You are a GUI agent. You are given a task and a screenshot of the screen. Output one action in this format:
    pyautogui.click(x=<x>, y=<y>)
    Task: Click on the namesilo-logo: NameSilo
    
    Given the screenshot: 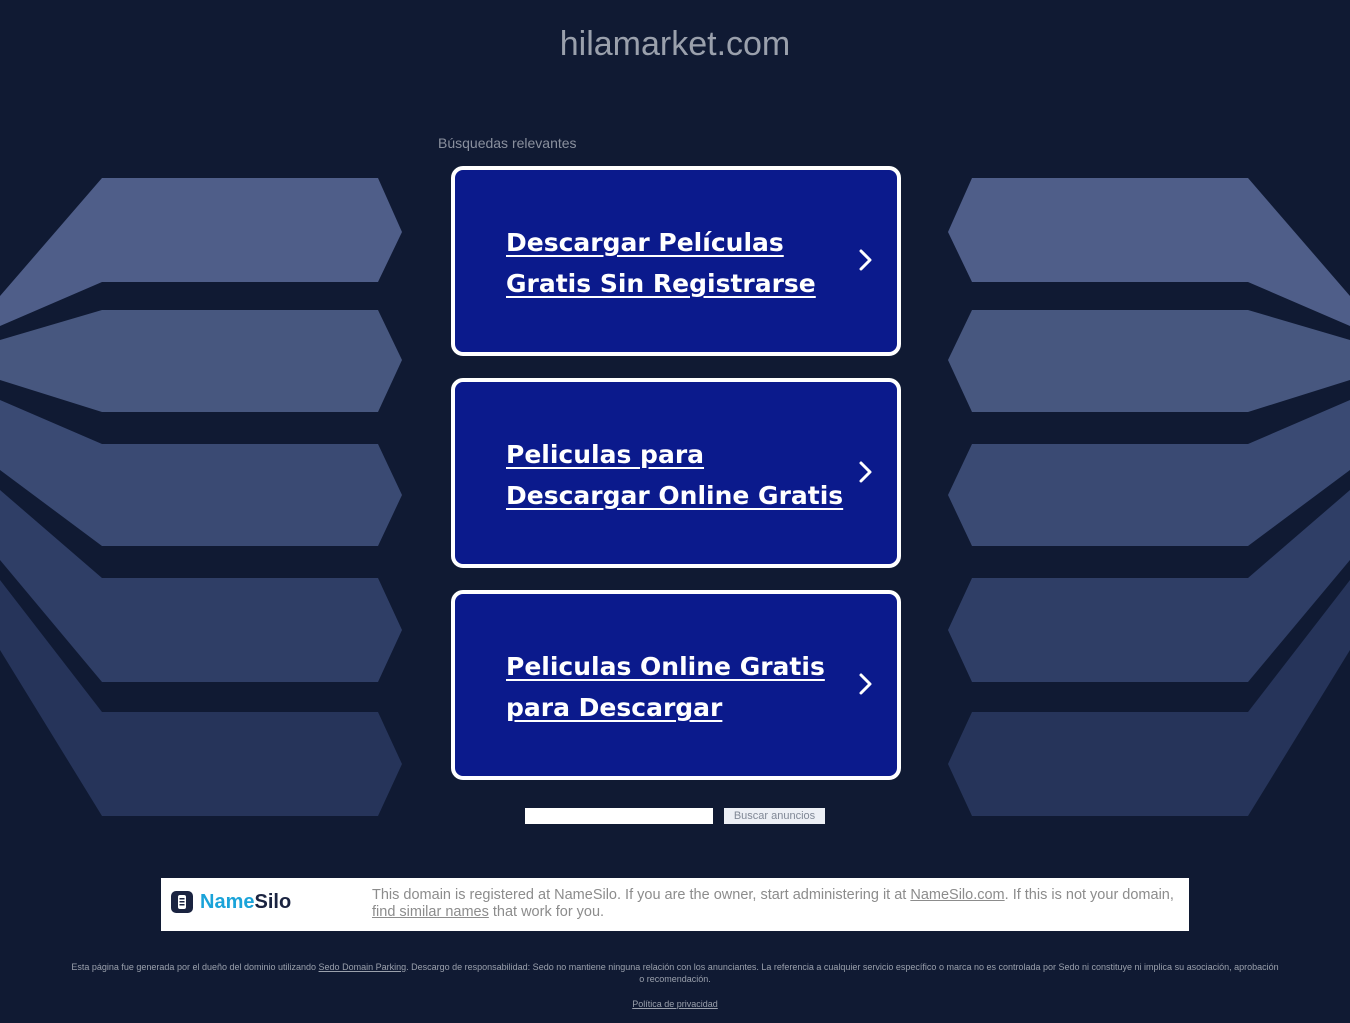 What is the action you would take?
    pyautogui.click(x=231, y=902)
    